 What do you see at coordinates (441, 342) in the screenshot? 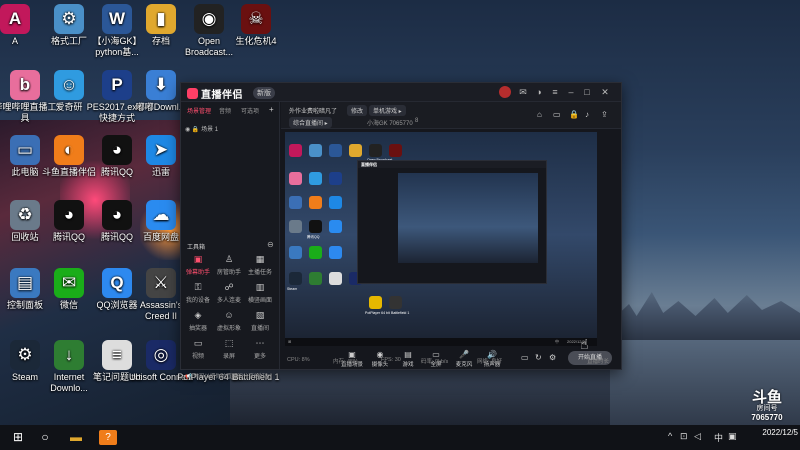
I see `preview-taskbar: ⊞ 中 2022/12/5` at bounding box center [441, 342].